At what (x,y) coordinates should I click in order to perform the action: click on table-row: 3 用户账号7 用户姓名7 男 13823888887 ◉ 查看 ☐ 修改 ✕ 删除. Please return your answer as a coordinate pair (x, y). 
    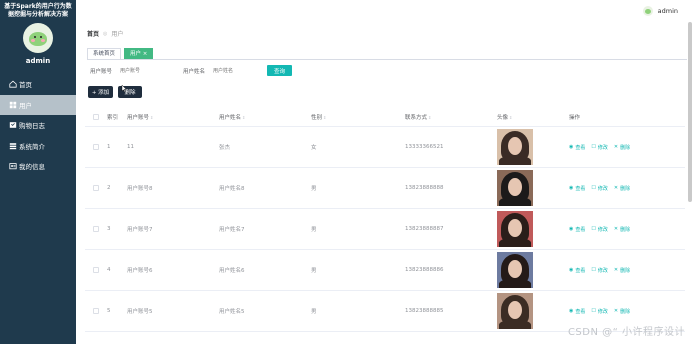
    Looking at the image, I should click on (385, 229).